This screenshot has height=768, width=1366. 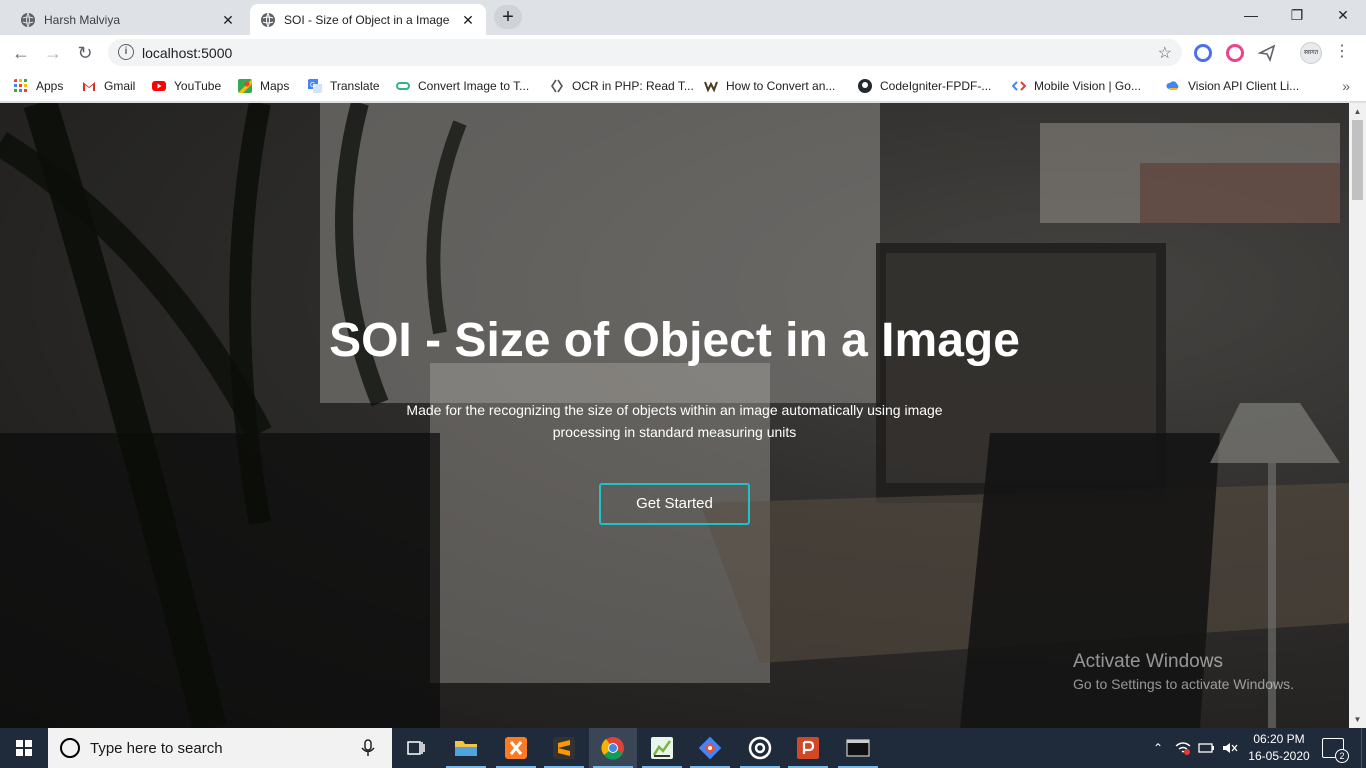 What do you see at coordinates (368, 748) in the screenshot?
I see `microphone-icon` at bounding box center [368, 748].